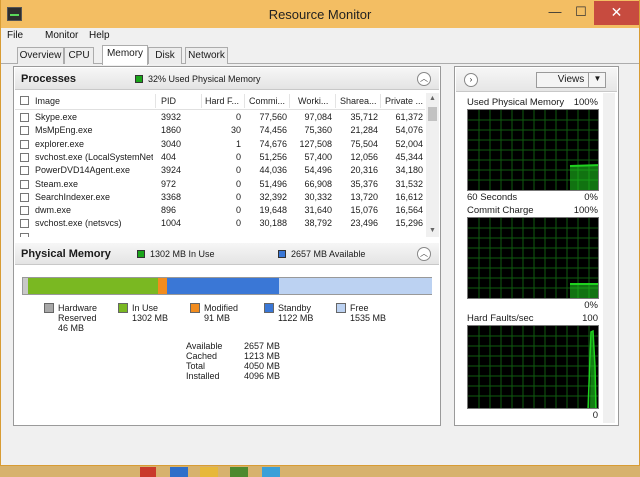  What do you see at coordinates (171, 117) in the screenshot?
I see `process-pid: 3932` at bounding box center [171, 117].